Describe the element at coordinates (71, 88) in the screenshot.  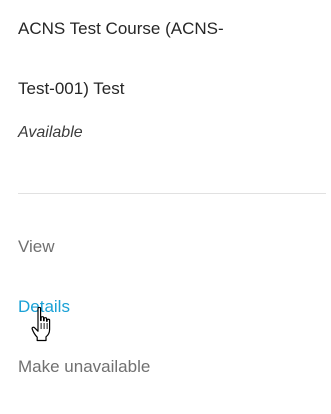
I see `course-title-line-2: Test-001) Test` at that location.